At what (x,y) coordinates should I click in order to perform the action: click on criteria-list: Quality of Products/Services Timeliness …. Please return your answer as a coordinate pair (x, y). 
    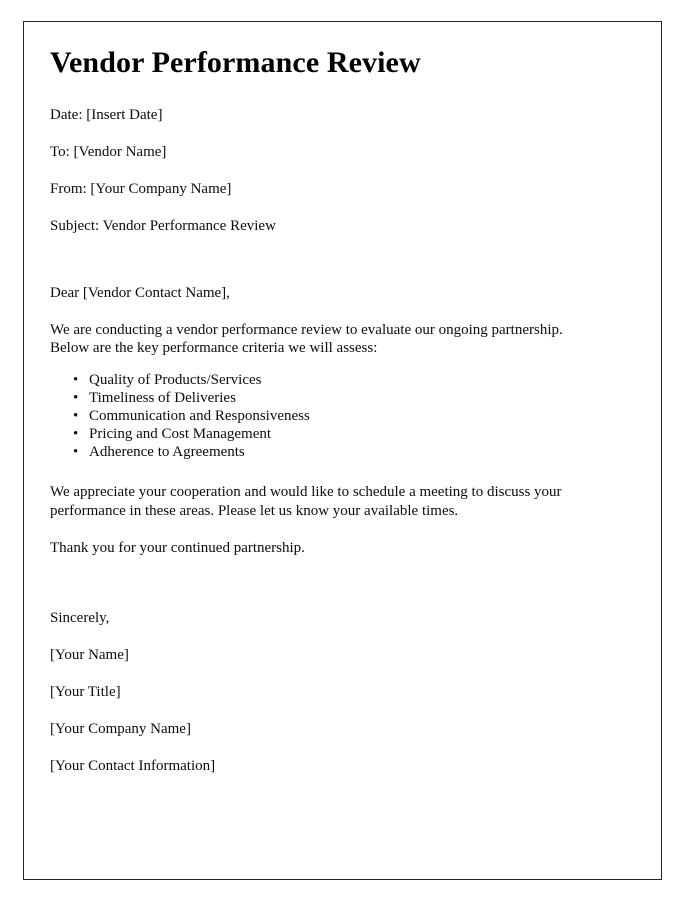
    Looking at the image, I should click on (324, 416).